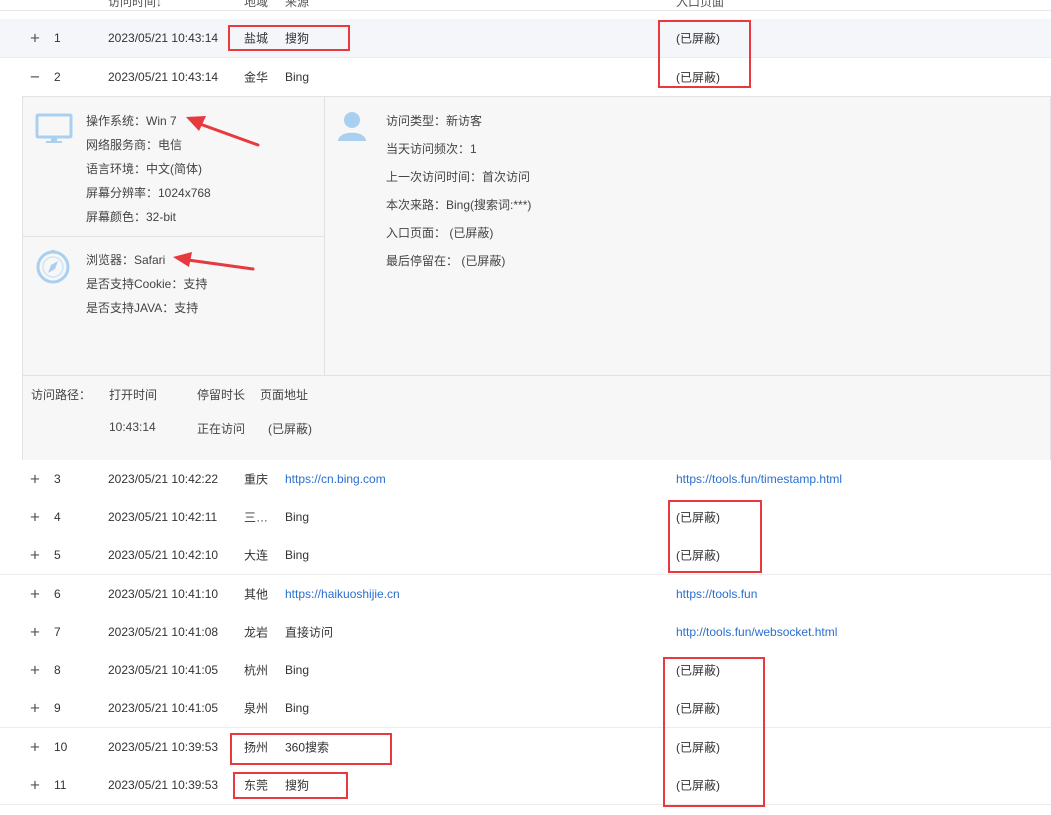 The width and height of the screenshot is (1051, 815). I want to click on path-url: (已屏蔽), so click(290, 429).